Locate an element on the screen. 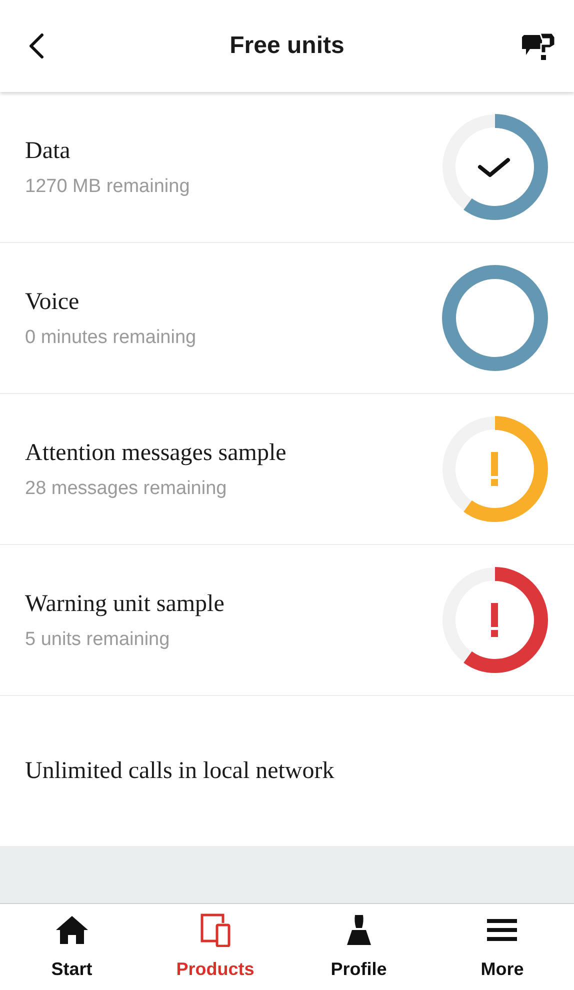 The width and height of the screenshot is (574, 990). unit-remaining: 1270 MB remaining is located at coordinates (107, 186).